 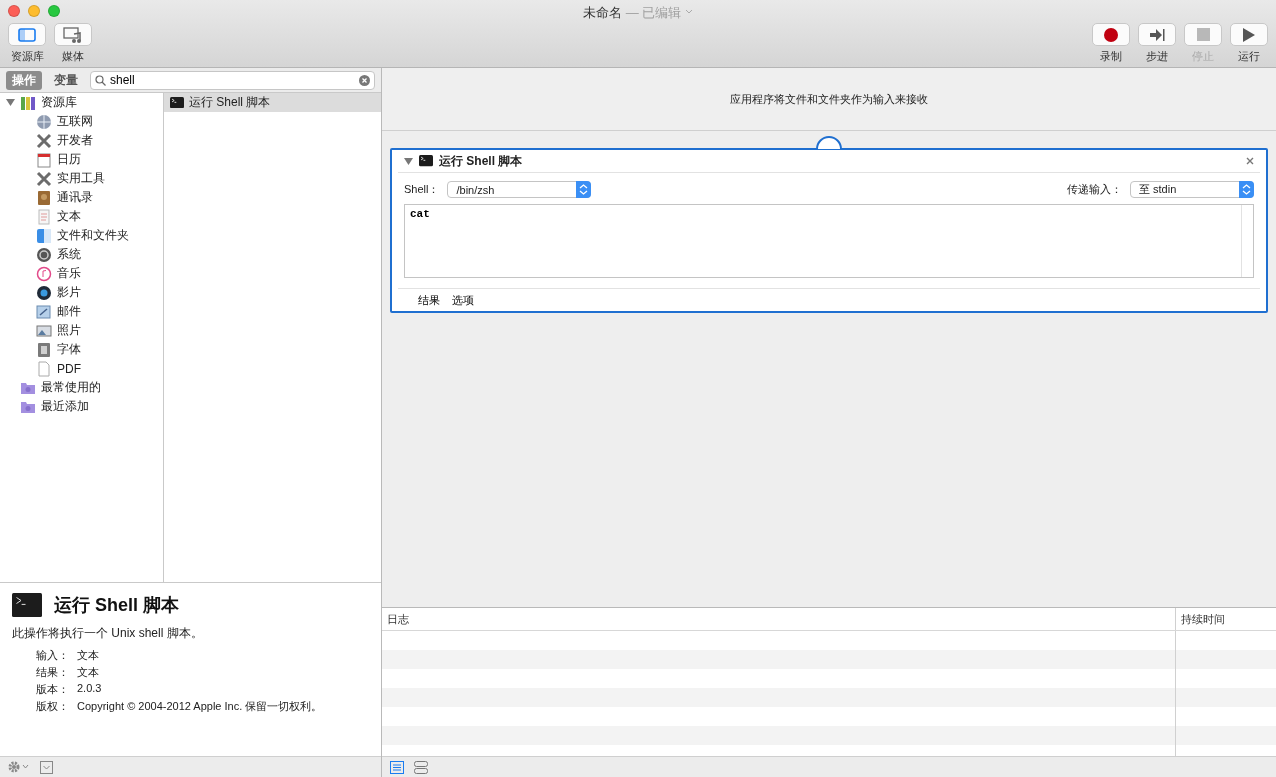 What do you see at coordinates (69, 254) in the screenshot?
I see `library-item: 系统` at bounding box center [69, 254].